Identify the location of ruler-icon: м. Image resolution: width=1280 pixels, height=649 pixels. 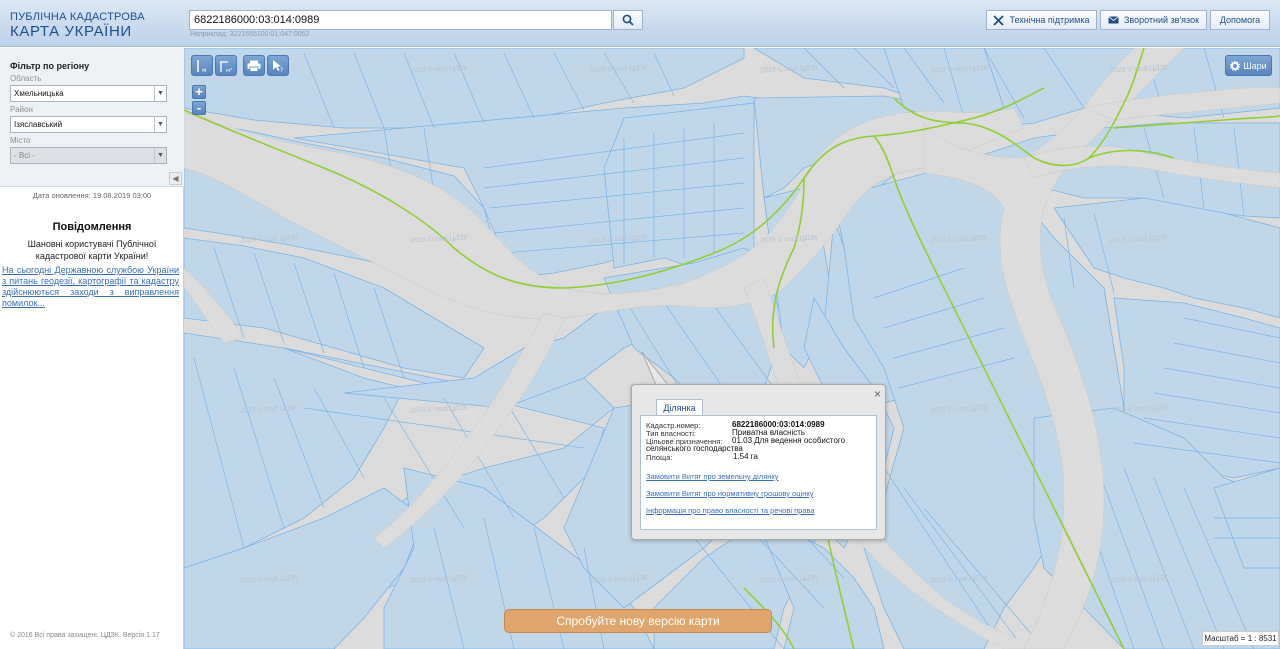
(202, 66).